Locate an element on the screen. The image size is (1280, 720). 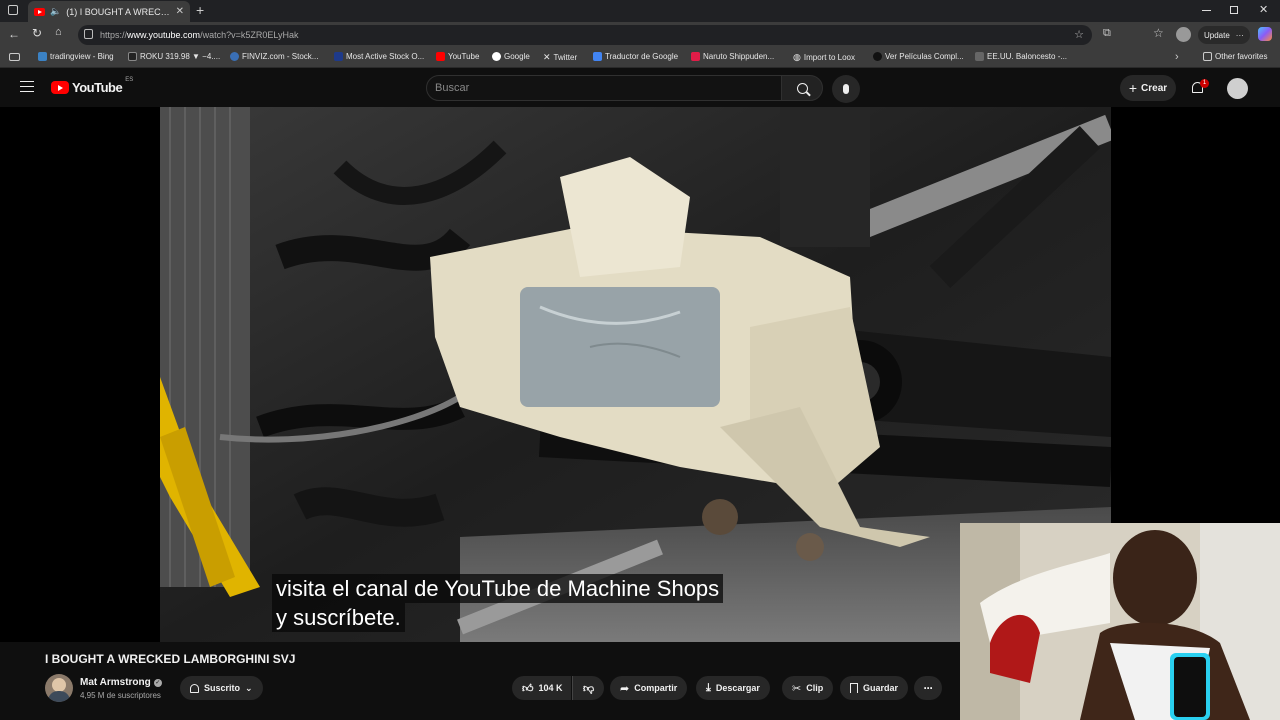
url-host: www.youtube.com is located at coordinates (164, 35).